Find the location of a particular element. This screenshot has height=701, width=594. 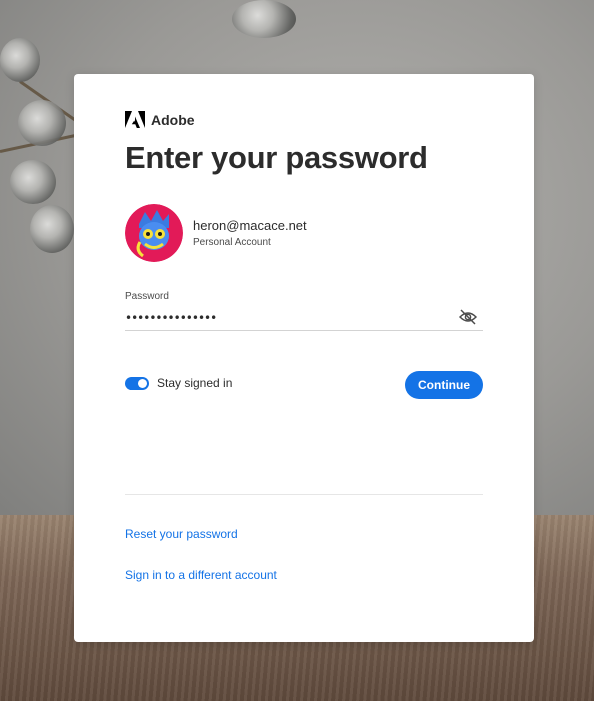

continue-button: Continue is located at coordinates (444, 385).